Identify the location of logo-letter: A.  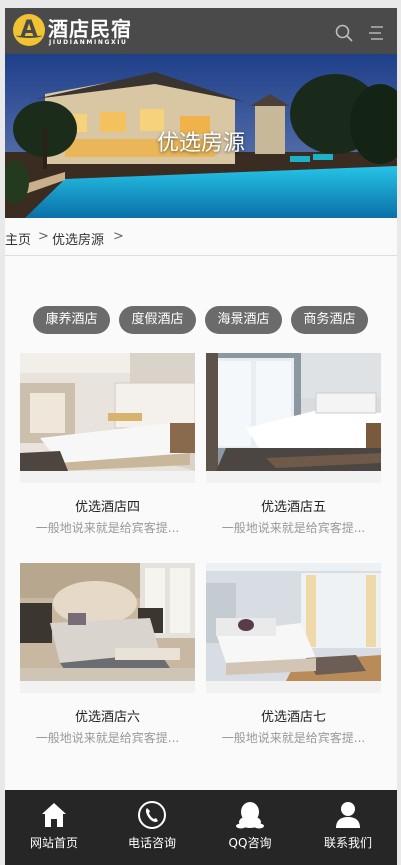
(29, 29).